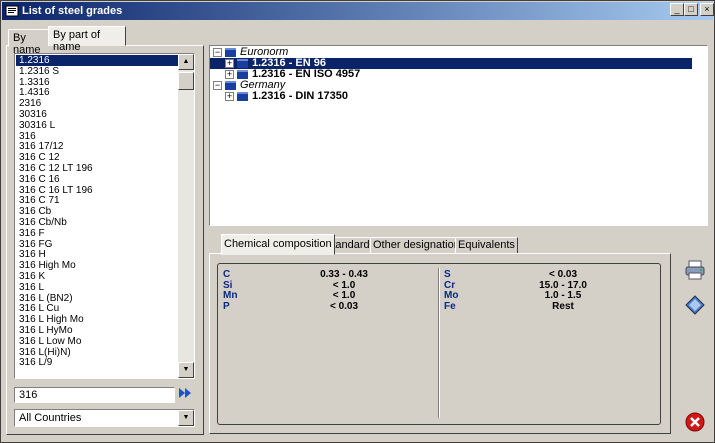 Image resolution: width=715 pixels, height=443 pixels. I want to click on grade-list-item: 30316, so click(97, 114).